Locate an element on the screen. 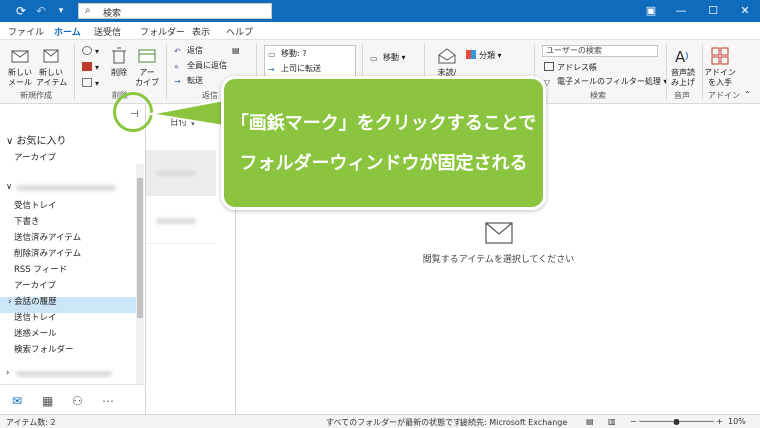 This screenshot has height=428, width=760. zoom-level: 10% is located at coordinates (737, 421).